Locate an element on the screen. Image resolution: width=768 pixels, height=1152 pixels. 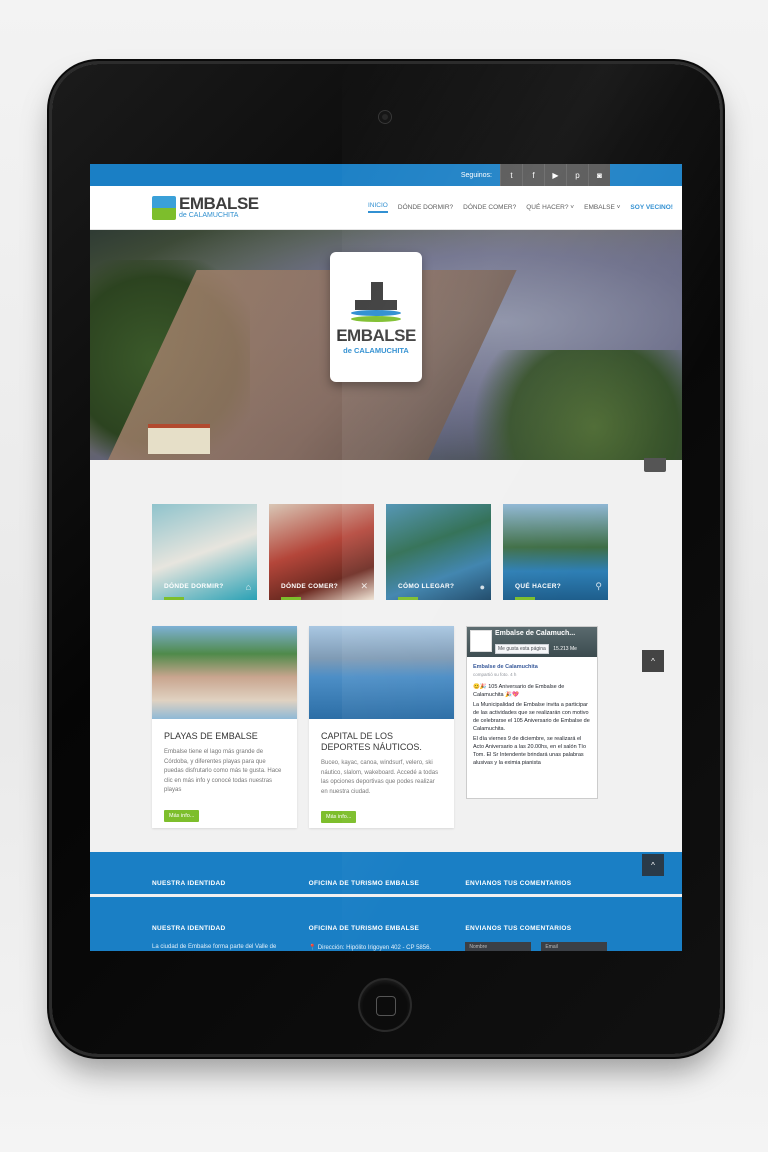
email-input: Email is located at coordinates (574, 946).